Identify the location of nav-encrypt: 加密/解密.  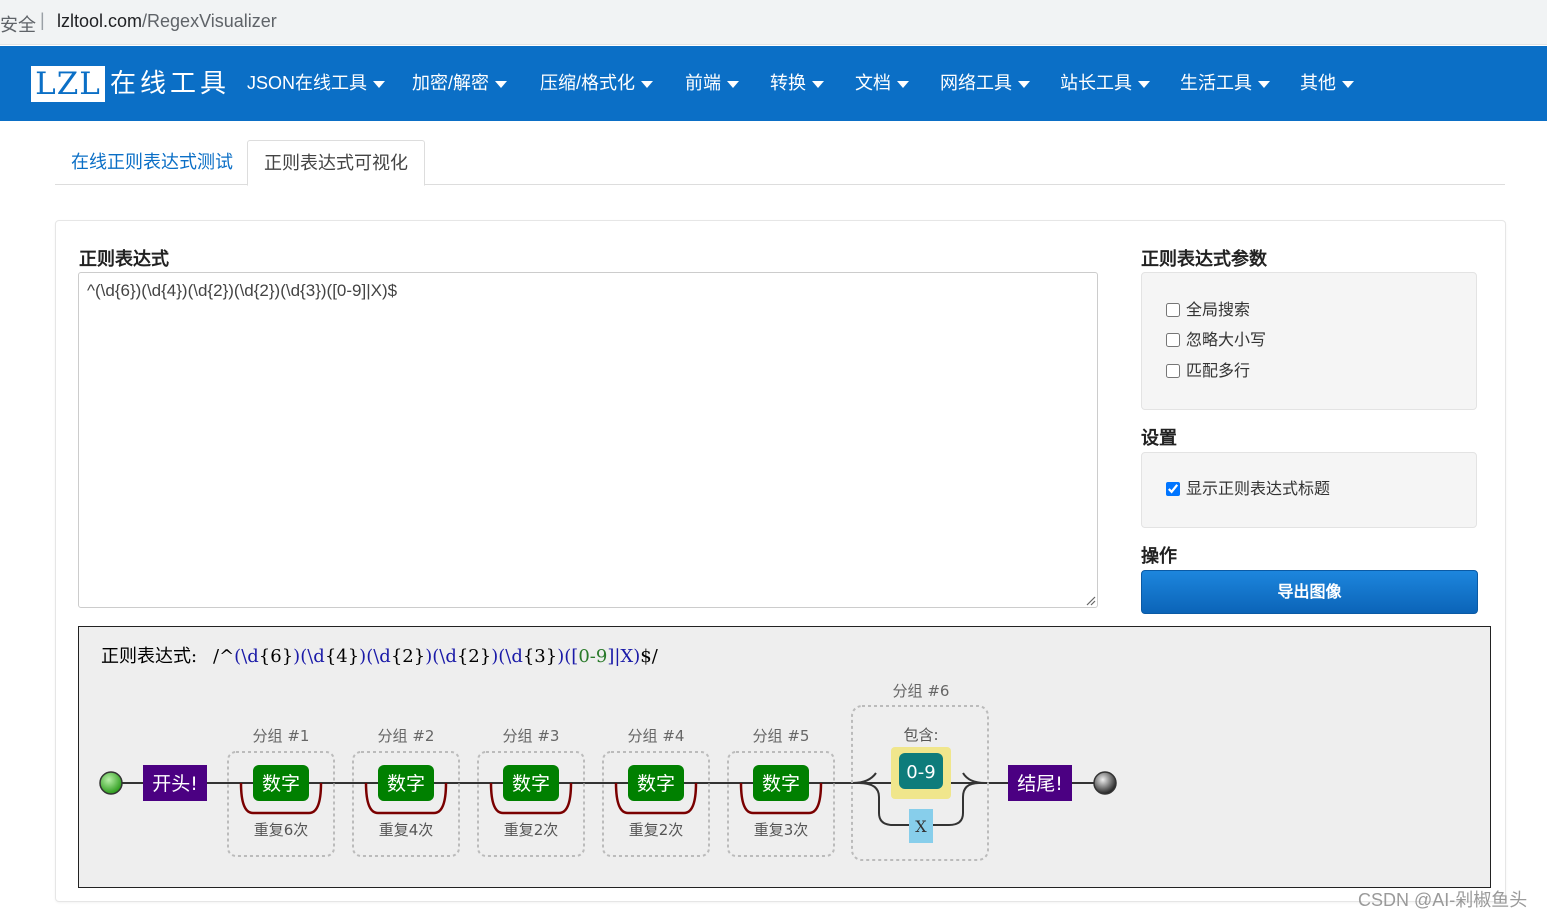
(460, 83).